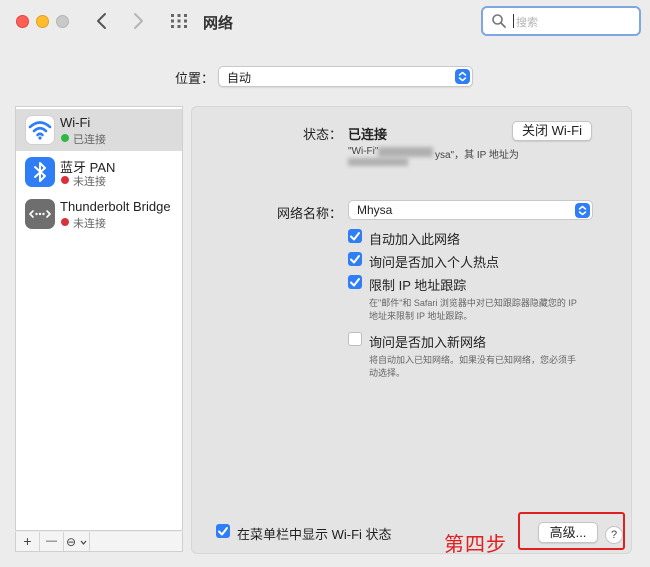 The width and height of the screenshot is (650, 567). What do you see at coordinates (614, 535) in the screenshot?
I see `help-button: ?` at bounding box center [614, 535].